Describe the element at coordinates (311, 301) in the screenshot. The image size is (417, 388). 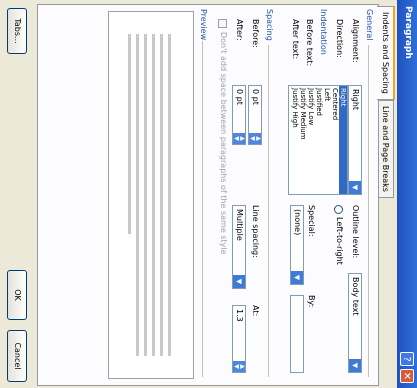
I see `by-label: By:` at that location.